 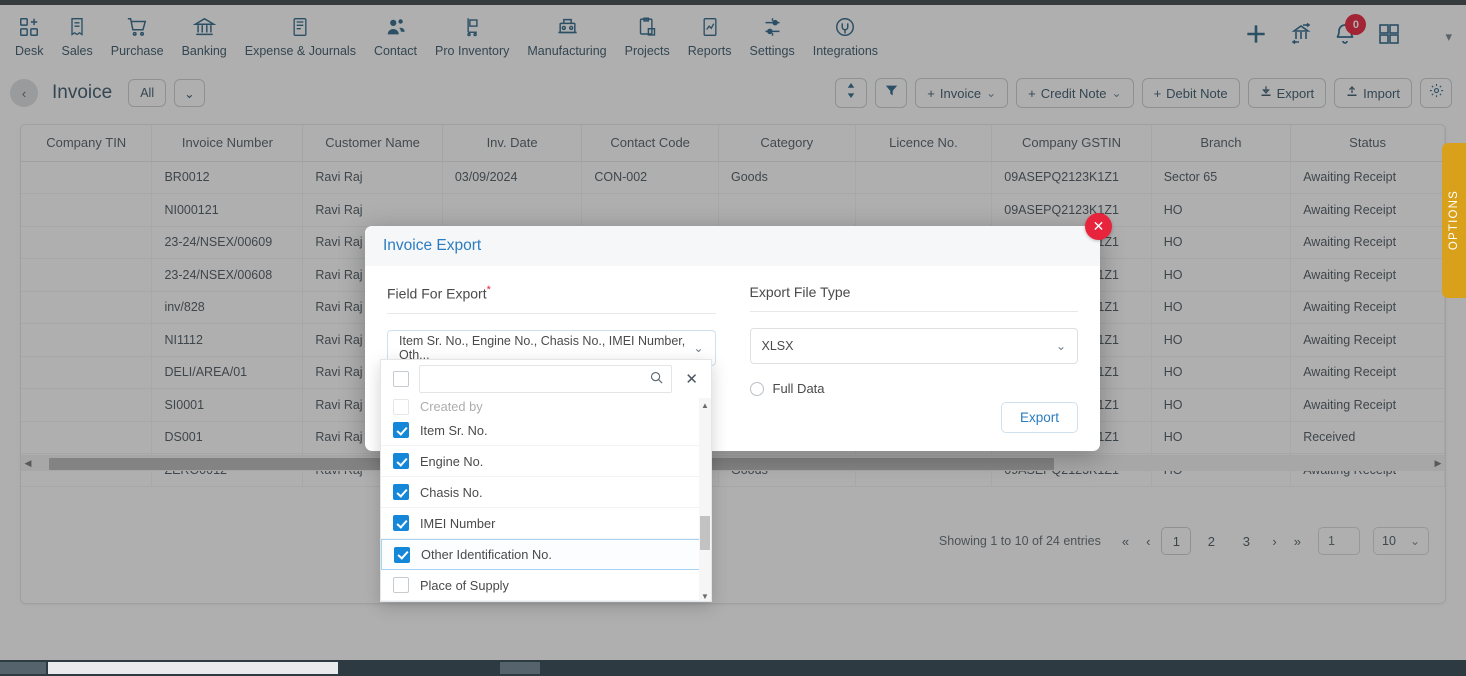 What do you see at coordinates (147, 93) in the screenshot?
I see `filter-pill-all: All` at bounding box center [147, 93].